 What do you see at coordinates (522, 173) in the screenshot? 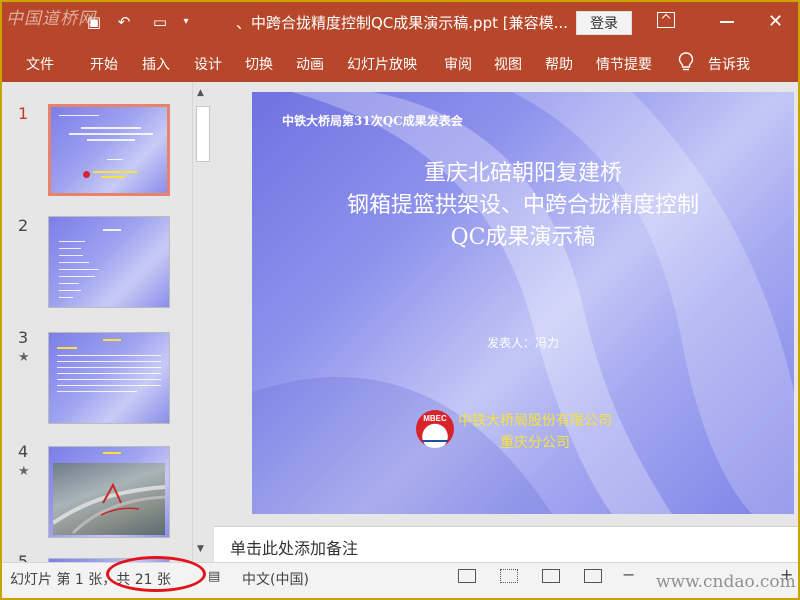
I see `slide-title-line: 重庆北碚朝阳复建桥` at bounding box center [522, 173].